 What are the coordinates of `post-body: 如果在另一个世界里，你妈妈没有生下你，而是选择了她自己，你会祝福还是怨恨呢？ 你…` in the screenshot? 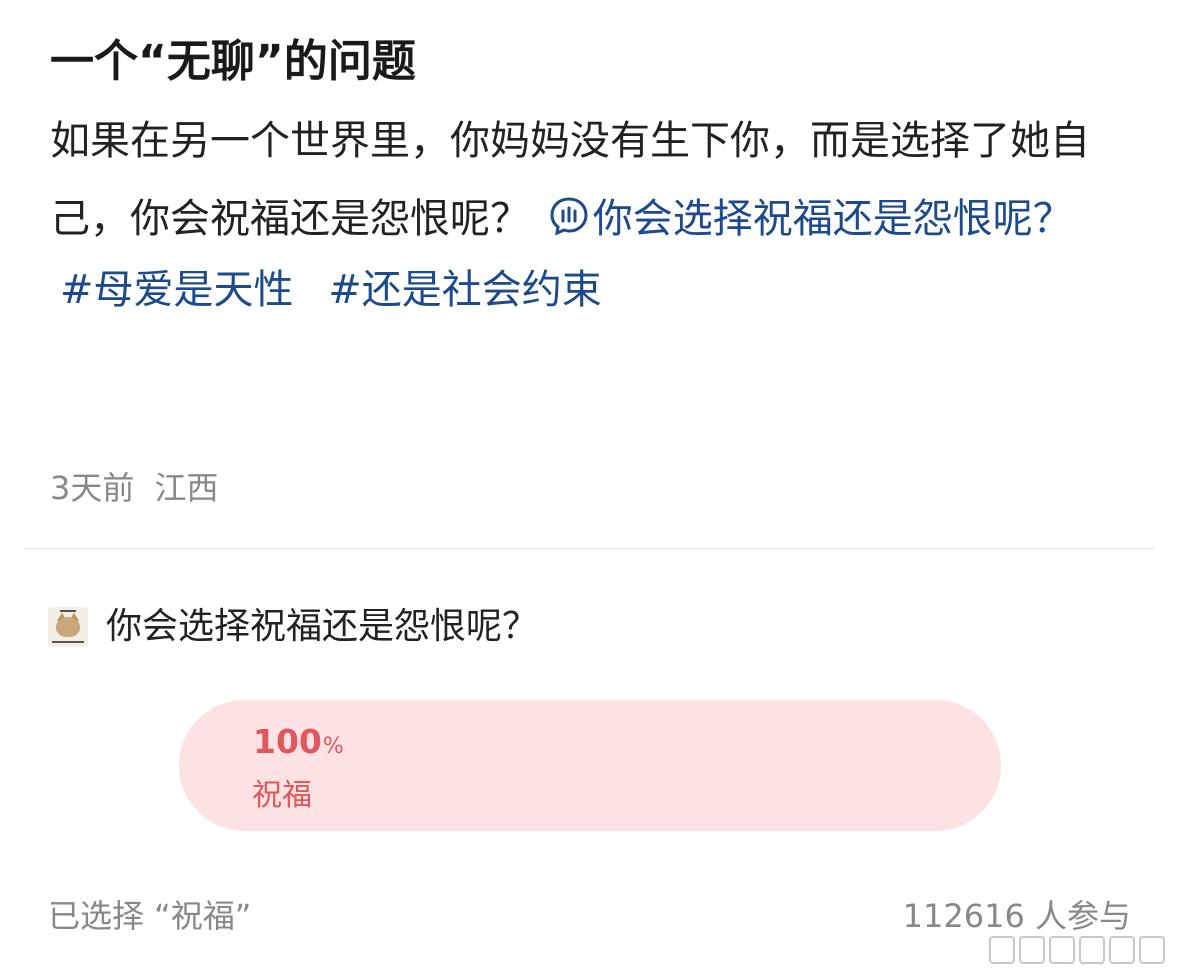 It's located at (585, 180).